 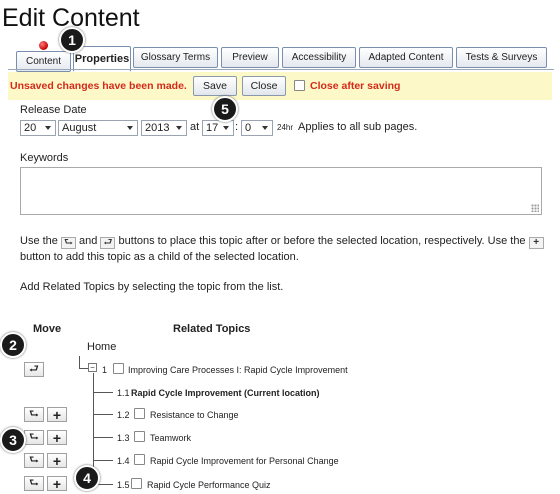 What do you see at coordinates (536, 243) in the screenshot?
I see `add-child-icon: +` at bounding box center [536, 243].